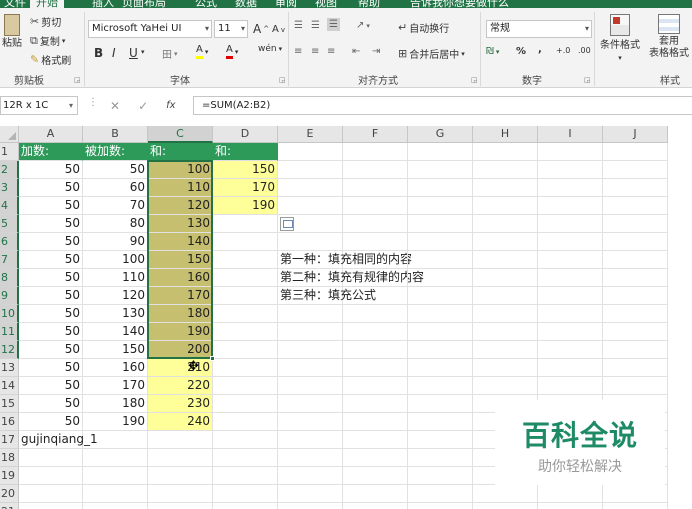  Describe the element at coordinates (9, 332) in the screenshot. I see `row-header-11: 11` at that location.